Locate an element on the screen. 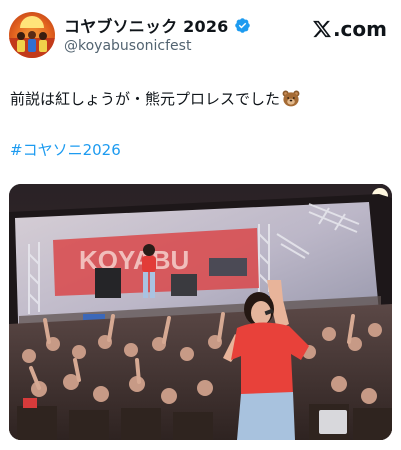 This screenshot has height=450, width=401. avatar-figures-graphic is located at coordinates (32, 41).